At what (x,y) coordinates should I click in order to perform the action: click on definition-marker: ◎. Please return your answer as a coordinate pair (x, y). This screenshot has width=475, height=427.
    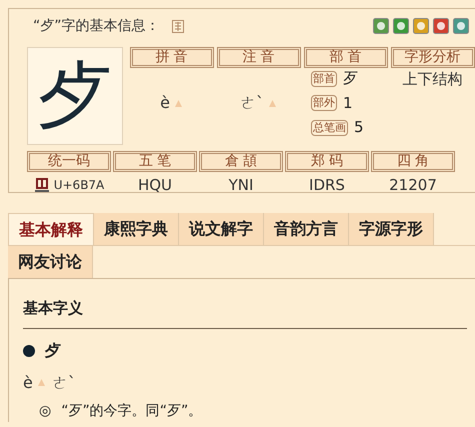
    Looking at the image, I should click on (45, 411).